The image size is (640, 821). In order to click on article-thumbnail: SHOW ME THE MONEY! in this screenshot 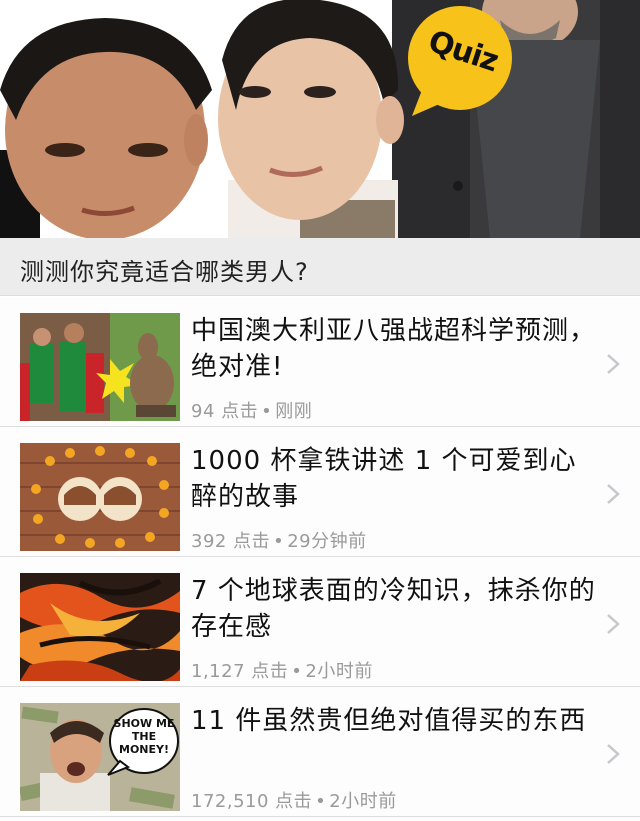, I will do `click(100, 757)`.